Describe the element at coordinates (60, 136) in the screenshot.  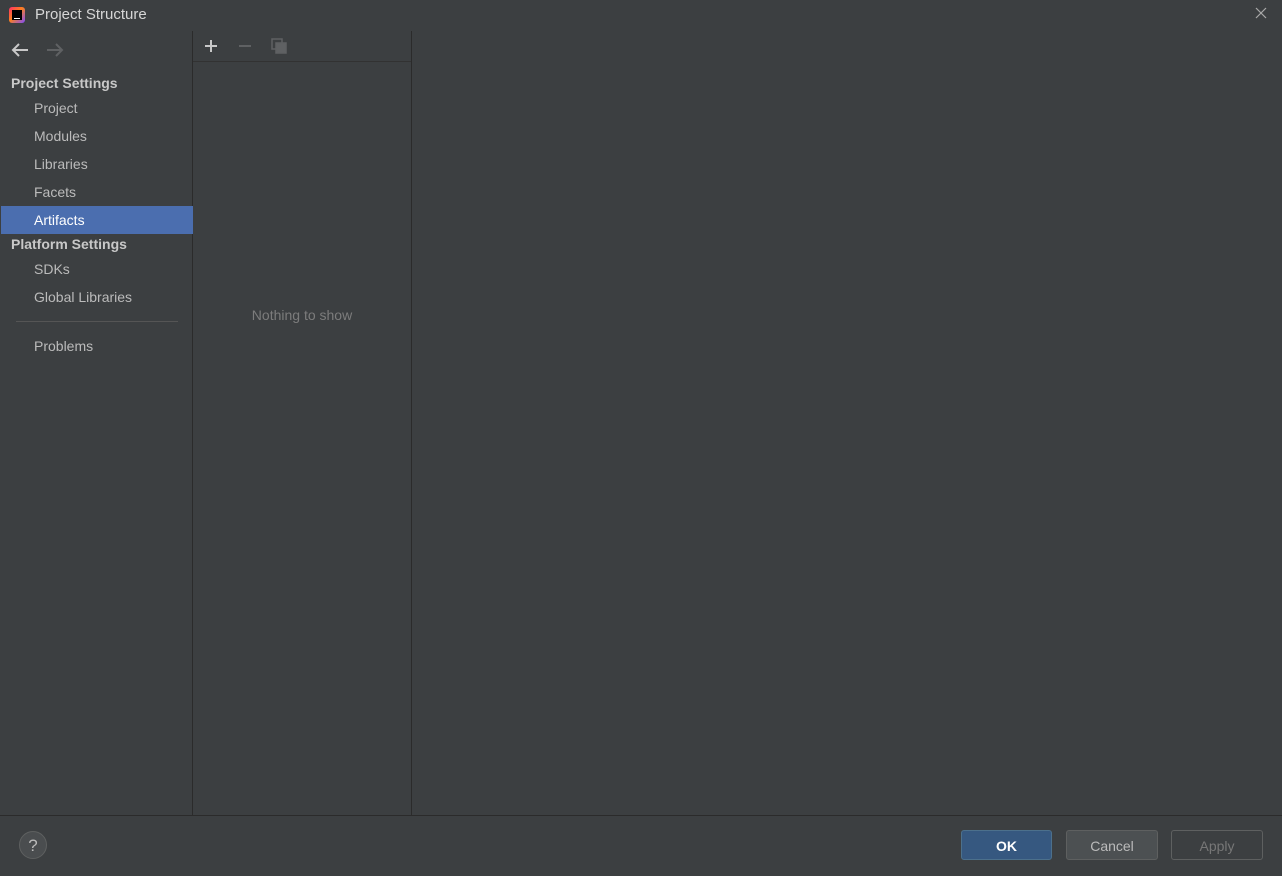
I see `sidebar-item-label: Modules` at that location.